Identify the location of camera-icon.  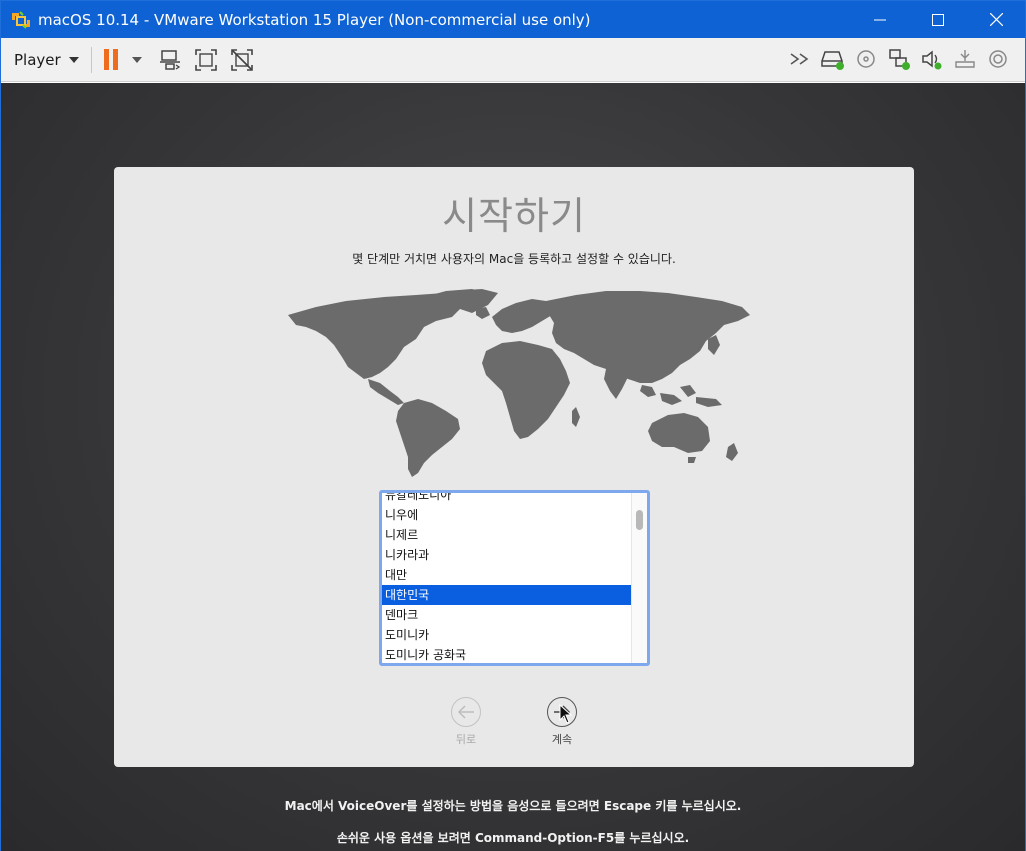
(998, 59).